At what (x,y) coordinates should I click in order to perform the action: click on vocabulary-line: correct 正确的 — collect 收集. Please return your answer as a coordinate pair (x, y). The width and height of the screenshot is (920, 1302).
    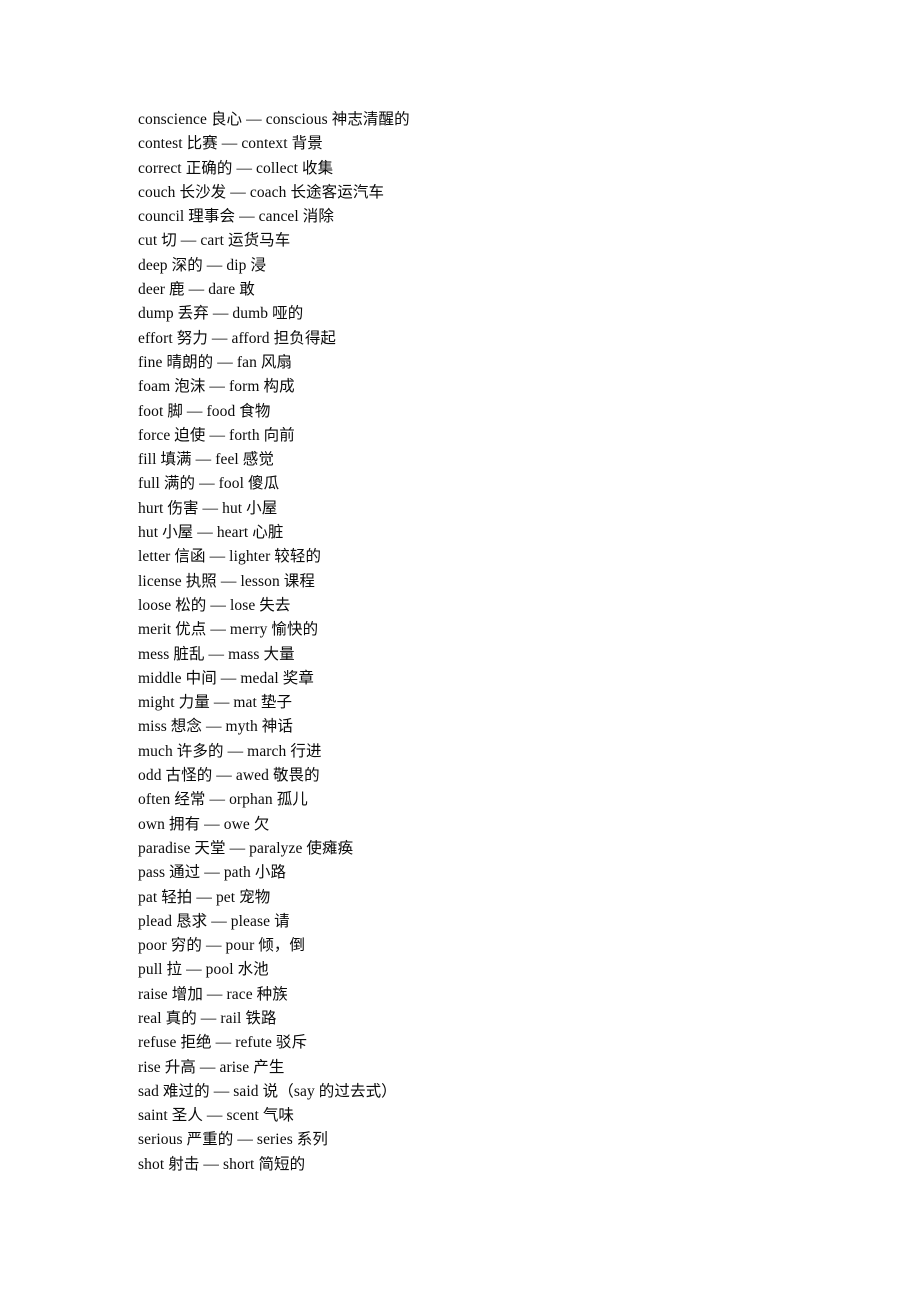
    Looking at the image, I should click on (236, 168).